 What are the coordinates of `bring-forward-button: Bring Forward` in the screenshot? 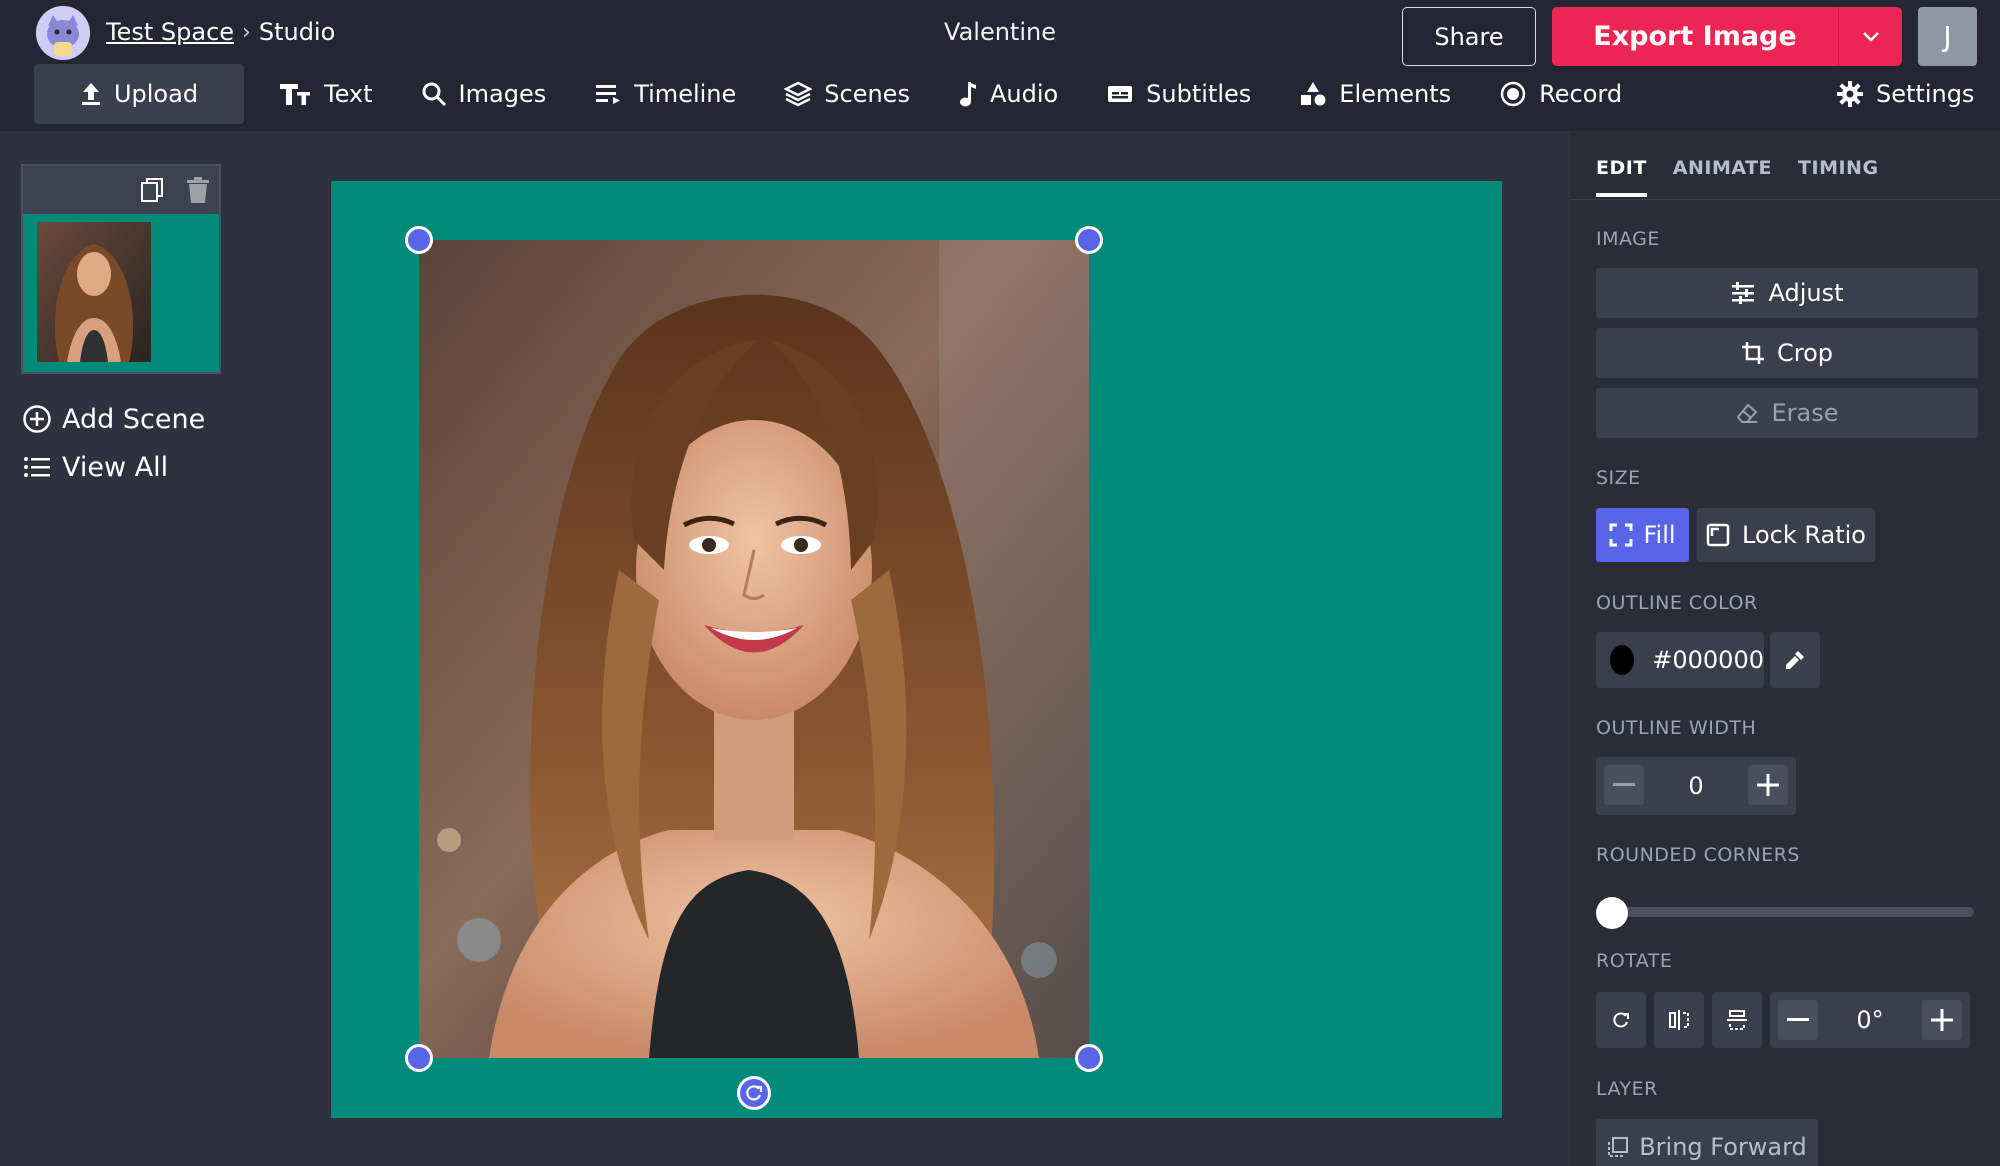 It's located at (1707, 1142).